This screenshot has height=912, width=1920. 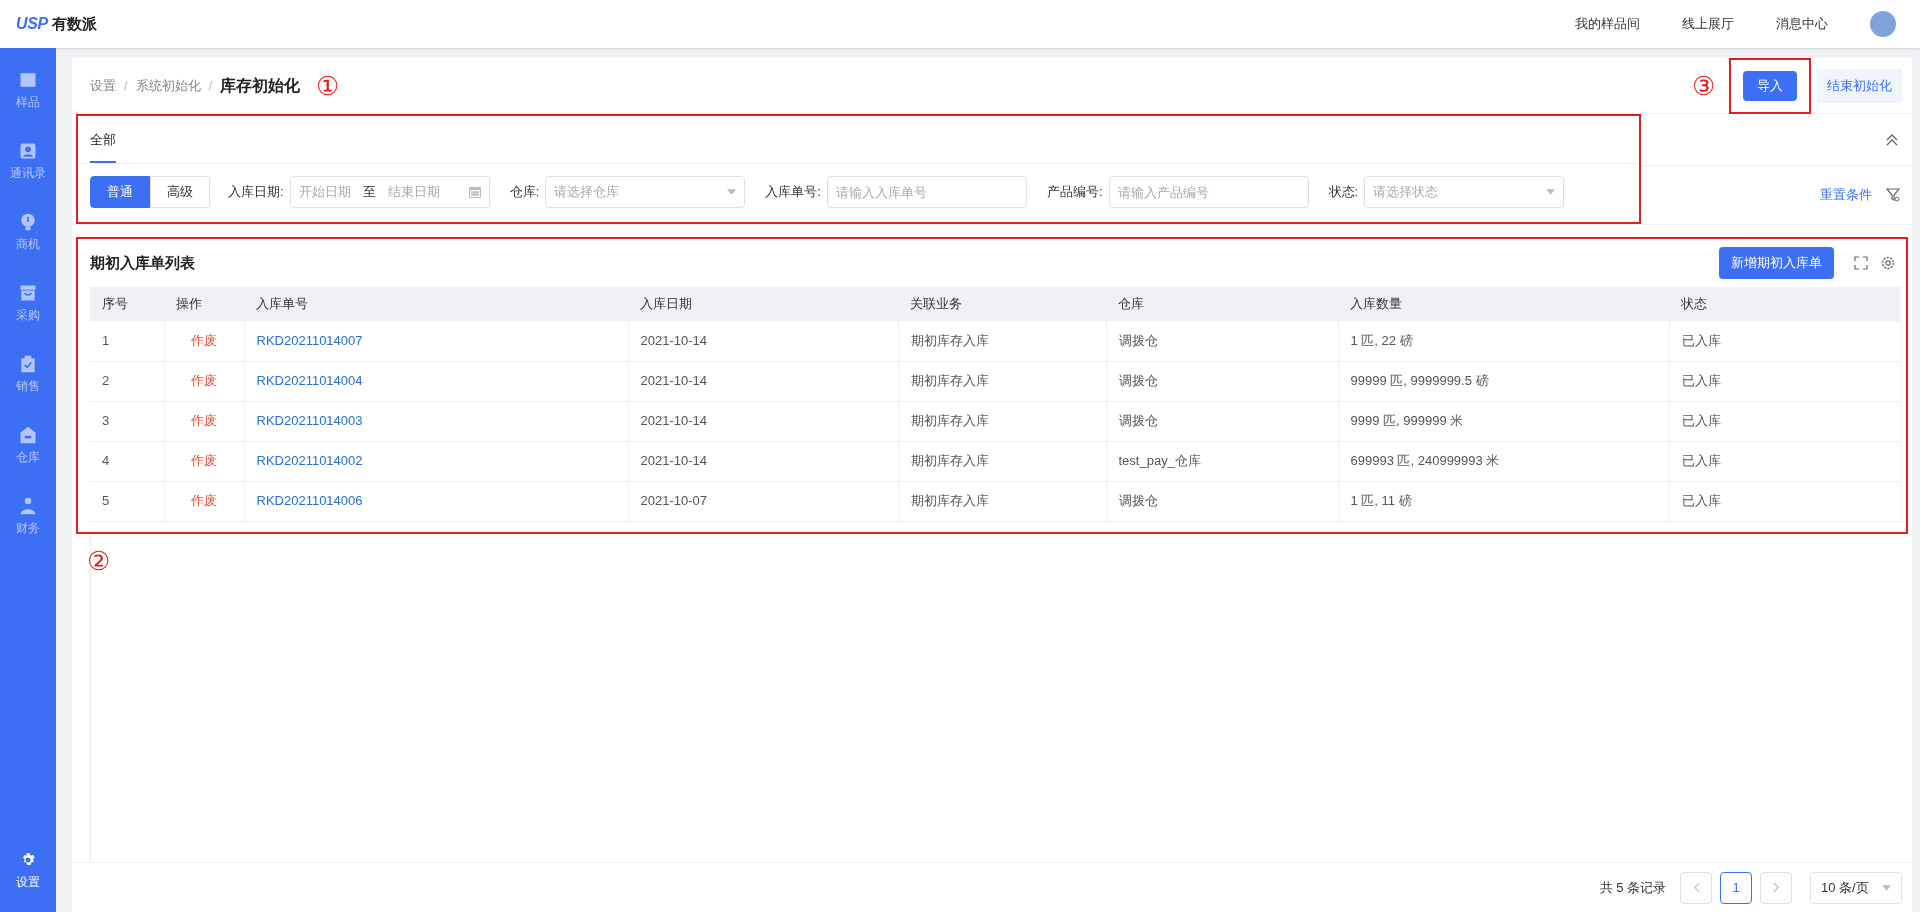 What do you see at coordinates (1503, 304) in the screenshot?
I see `column-header: 入库数量` at bounding box center [1503, 304].